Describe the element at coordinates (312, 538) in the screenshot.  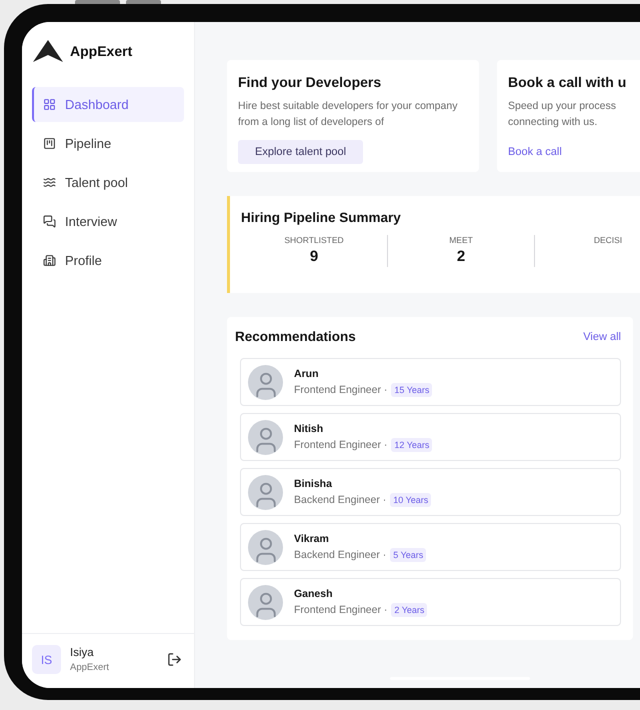
I see `candidate-name: Vikram` at that location.